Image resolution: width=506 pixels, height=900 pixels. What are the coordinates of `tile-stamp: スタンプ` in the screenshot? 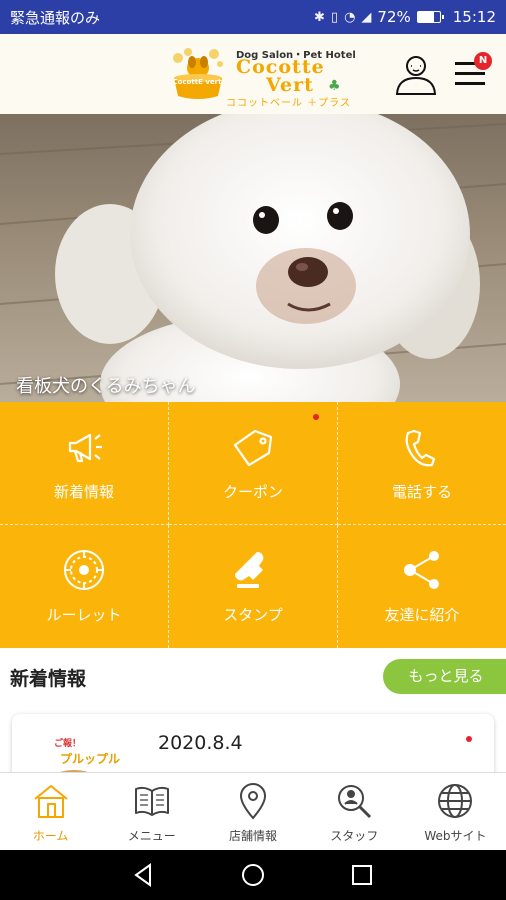 It's located at (253, 586).